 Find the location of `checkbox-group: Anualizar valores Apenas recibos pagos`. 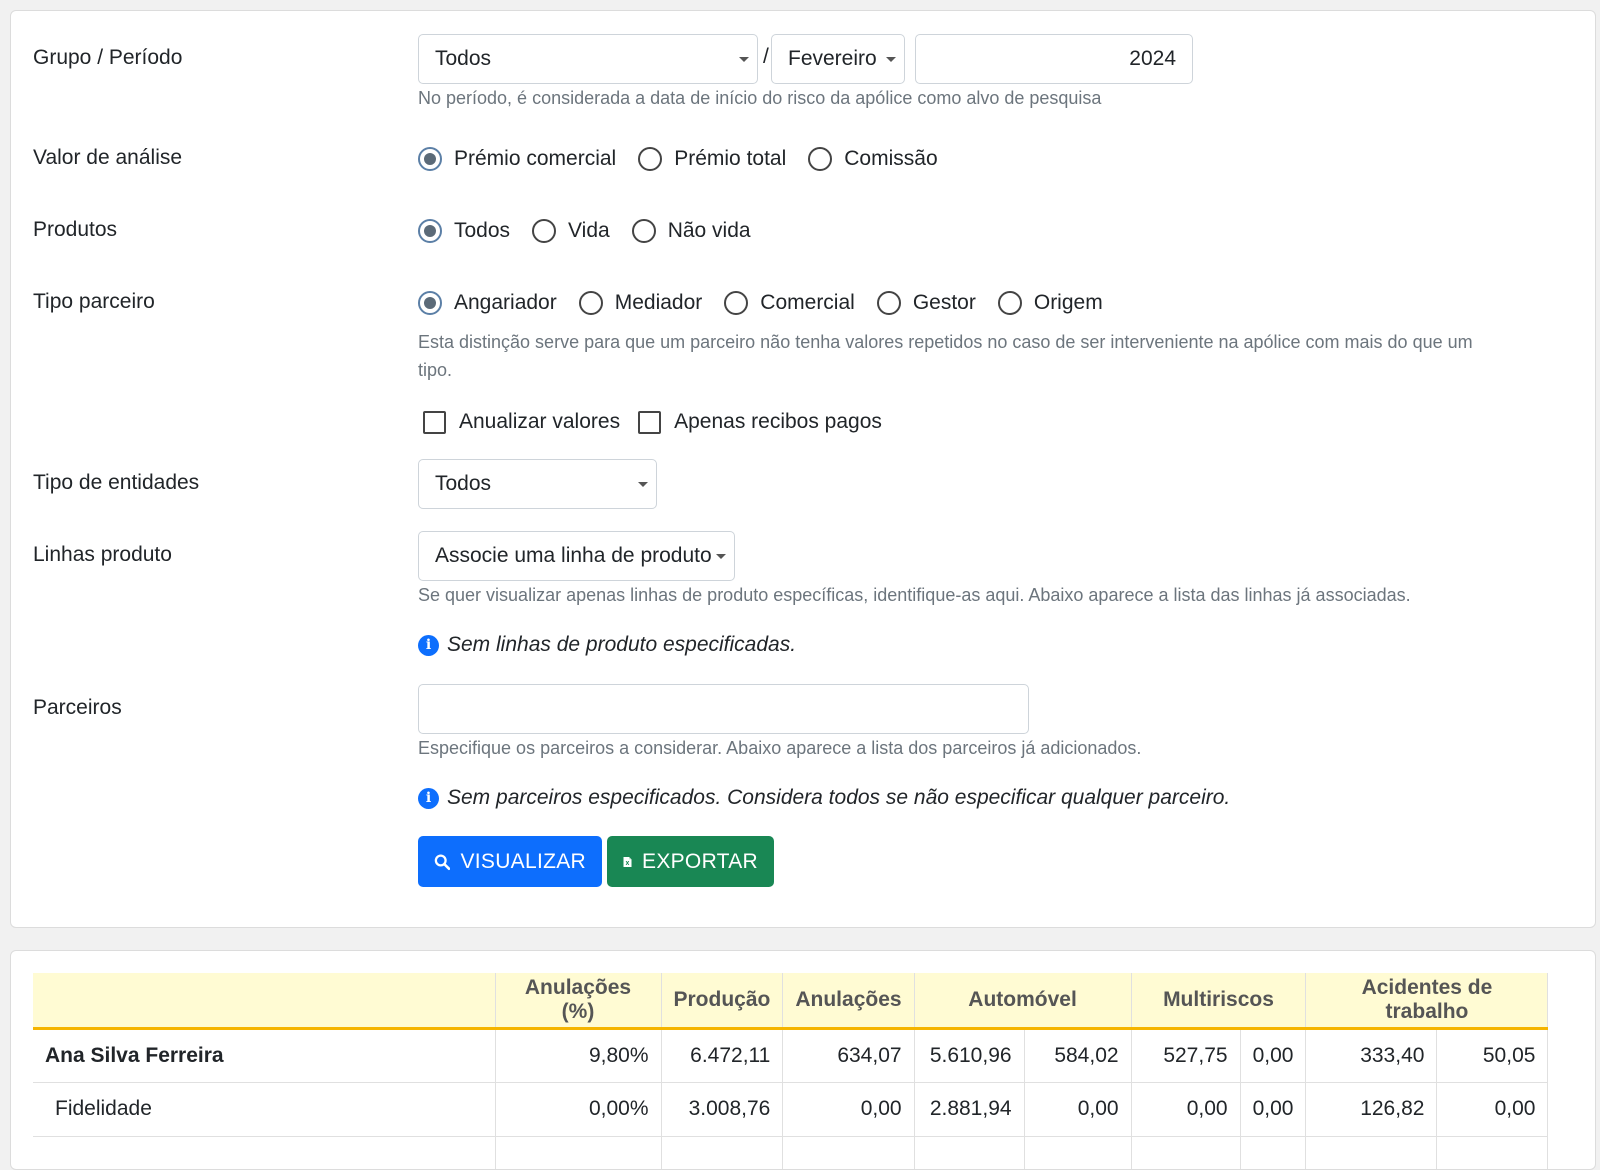

checkbox-group: Anualizar valores Apenas recibos pagos is located at coordinates (661, 422).